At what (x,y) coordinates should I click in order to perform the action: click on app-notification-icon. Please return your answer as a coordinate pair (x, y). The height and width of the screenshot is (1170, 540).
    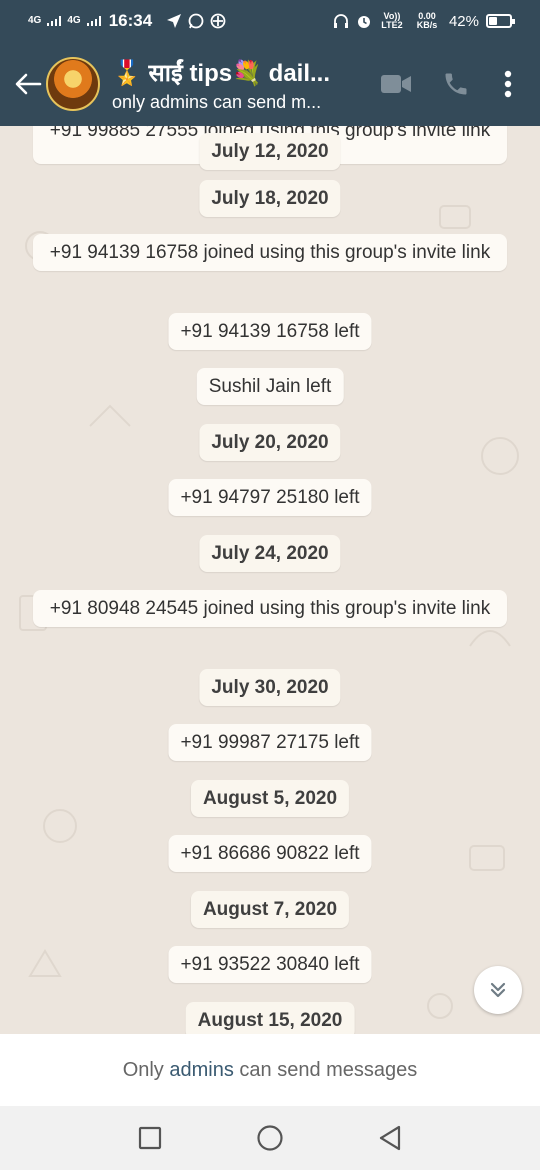
    Looking at the image, I should click on (218, 21).